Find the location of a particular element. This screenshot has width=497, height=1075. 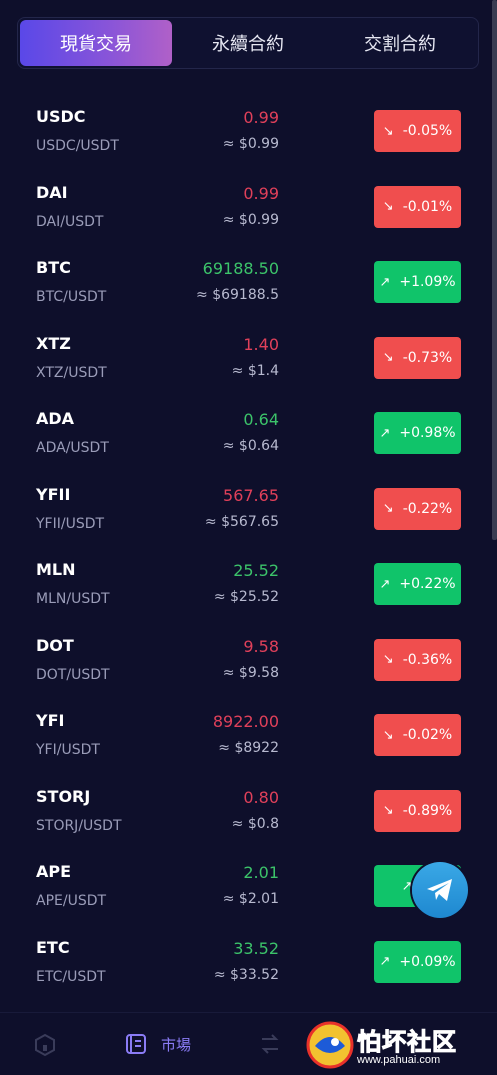

change-badge: ↗ +0.22% is located at coordinates (417, 584).